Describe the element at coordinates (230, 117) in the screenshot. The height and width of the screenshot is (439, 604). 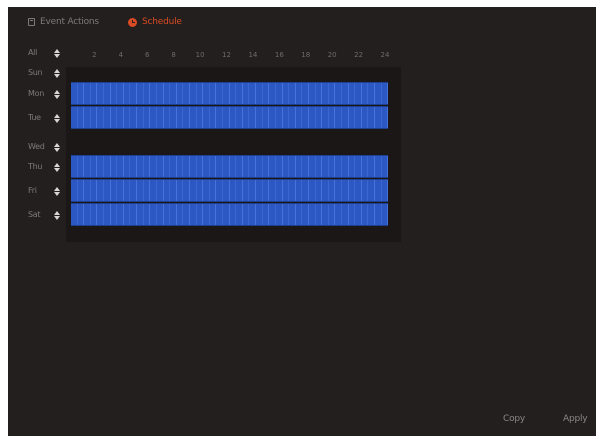
I see `schedule-row-tue` at that location.